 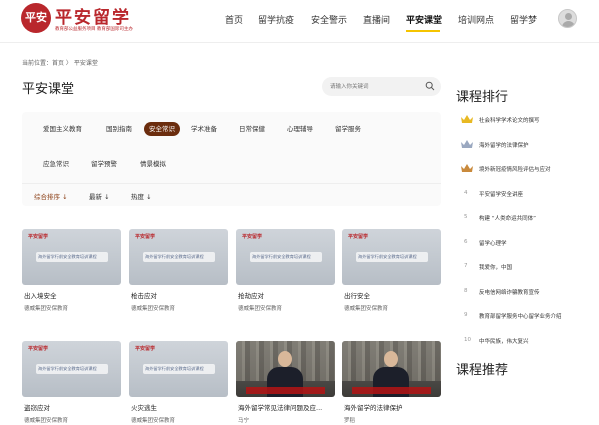 I want to click on presenter-head, so click(x=285, y=359).